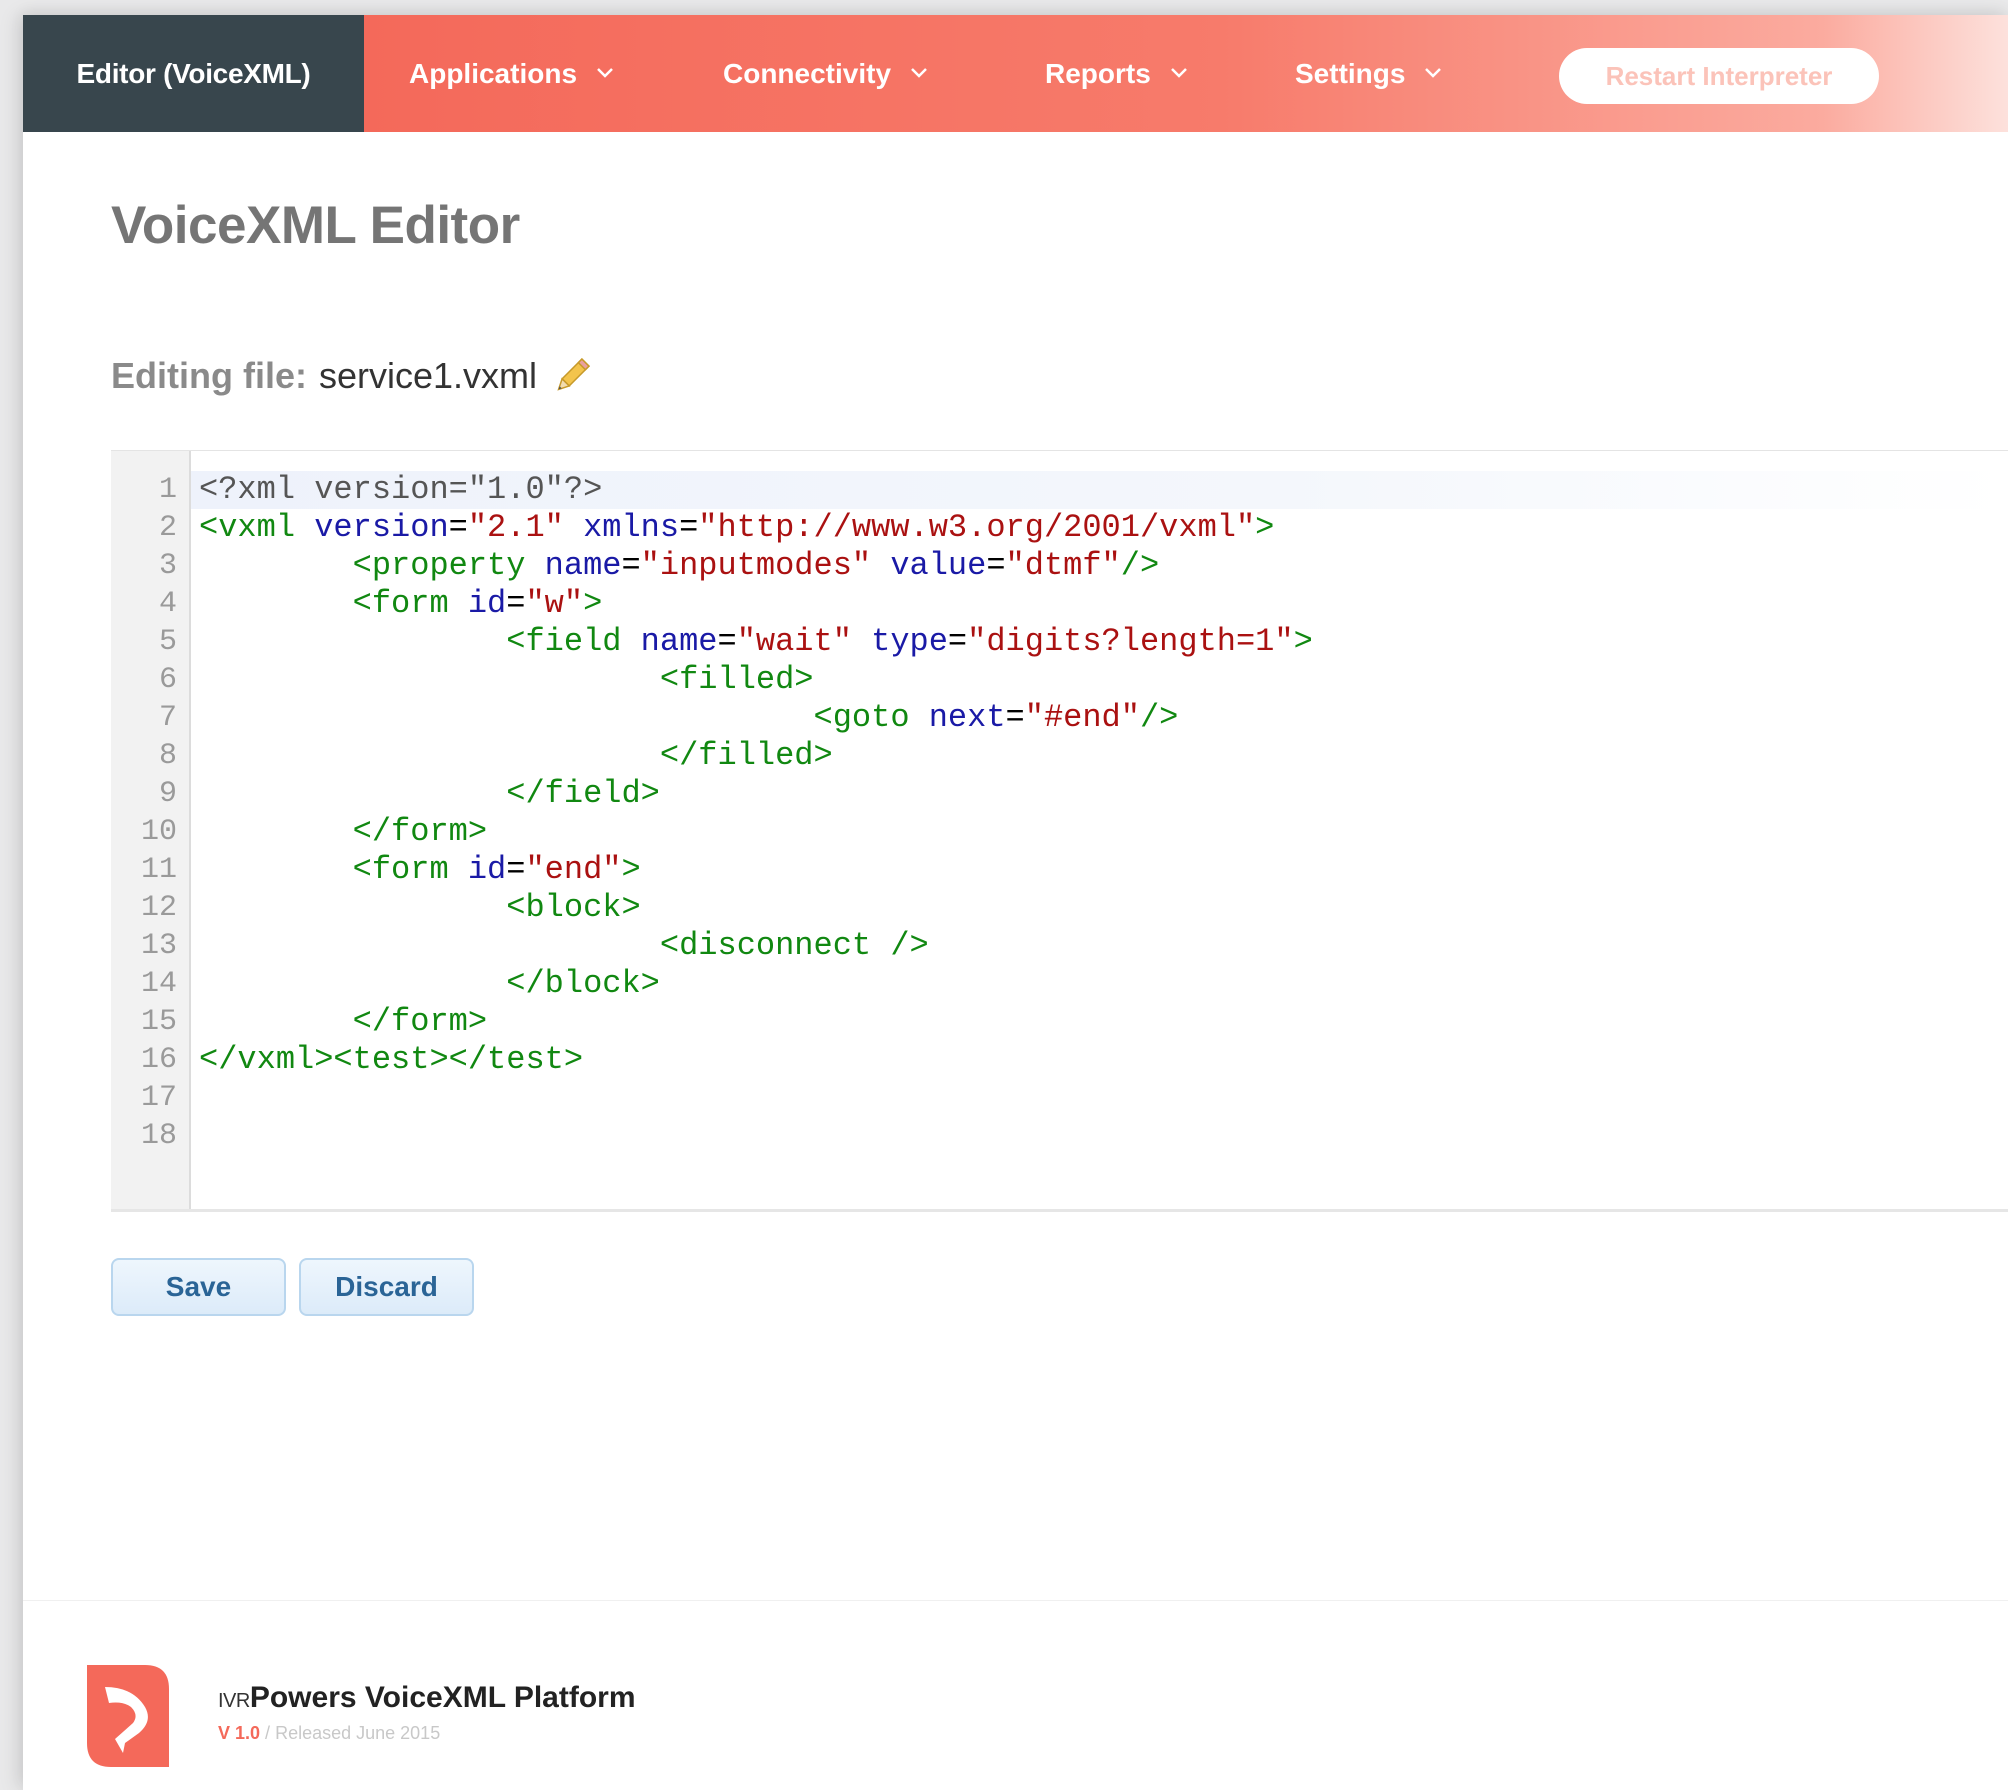  I want to click on code-line: 13 <disconnect />, so click(1059, 946).